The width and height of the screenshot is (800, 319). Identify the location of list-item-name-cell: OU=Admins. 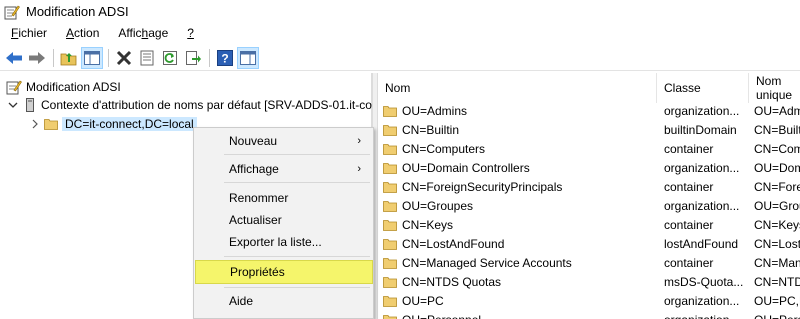
(519, 110).